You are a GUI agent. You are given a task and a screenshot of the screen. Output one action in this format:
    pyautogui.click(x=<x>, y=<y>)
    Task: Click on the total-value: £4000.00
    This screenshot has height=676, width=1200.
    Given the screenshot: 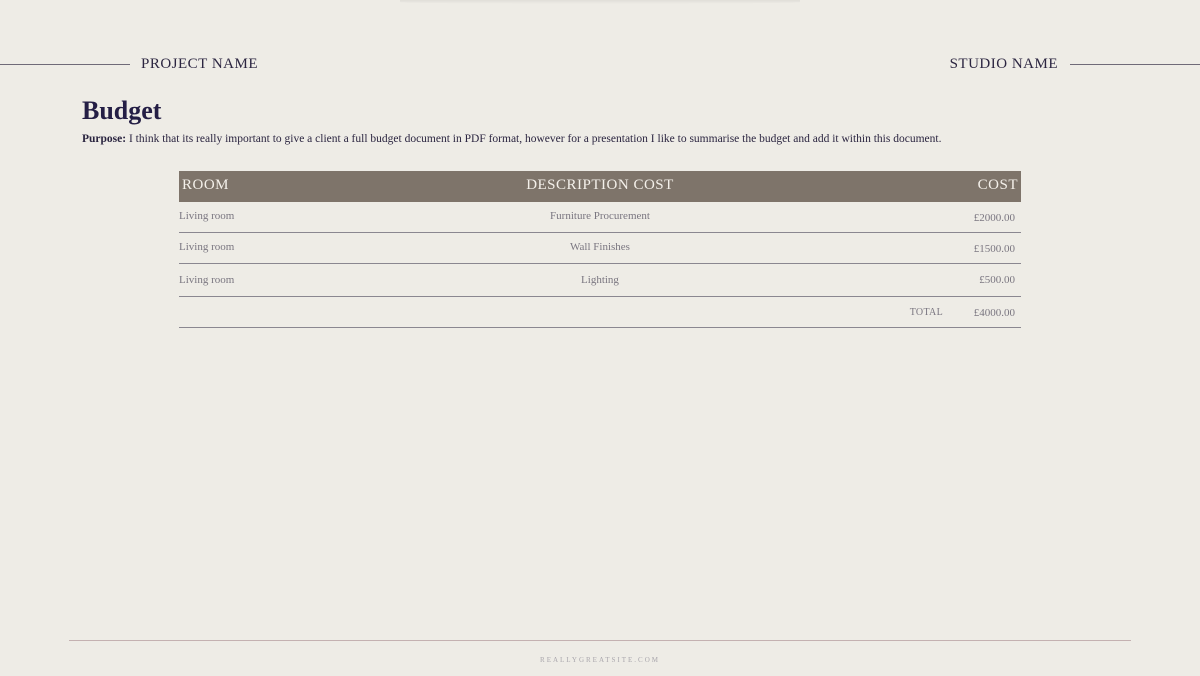 What is the action you would take?
    pyautogui.click(x=994, y=313)
    